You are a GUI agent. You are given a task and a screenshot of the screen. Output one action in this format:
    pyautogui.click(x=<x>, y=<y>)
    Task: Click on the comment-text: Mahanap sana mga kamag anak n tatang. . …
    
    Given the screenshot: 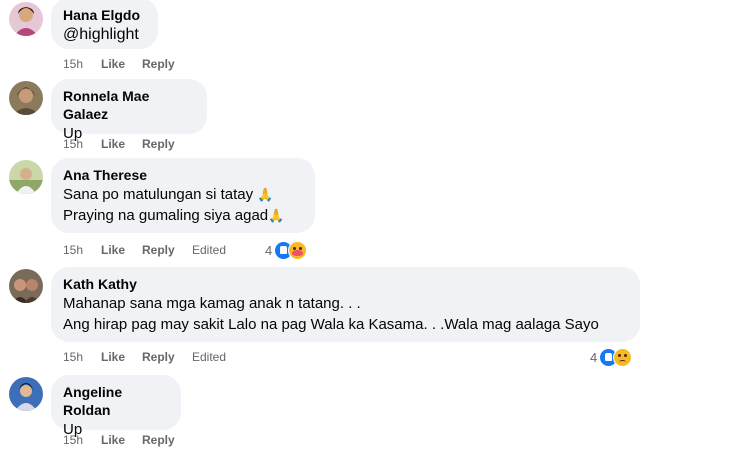 What is the action you would take?
    pyautogui.click(x=212, y=303)
    